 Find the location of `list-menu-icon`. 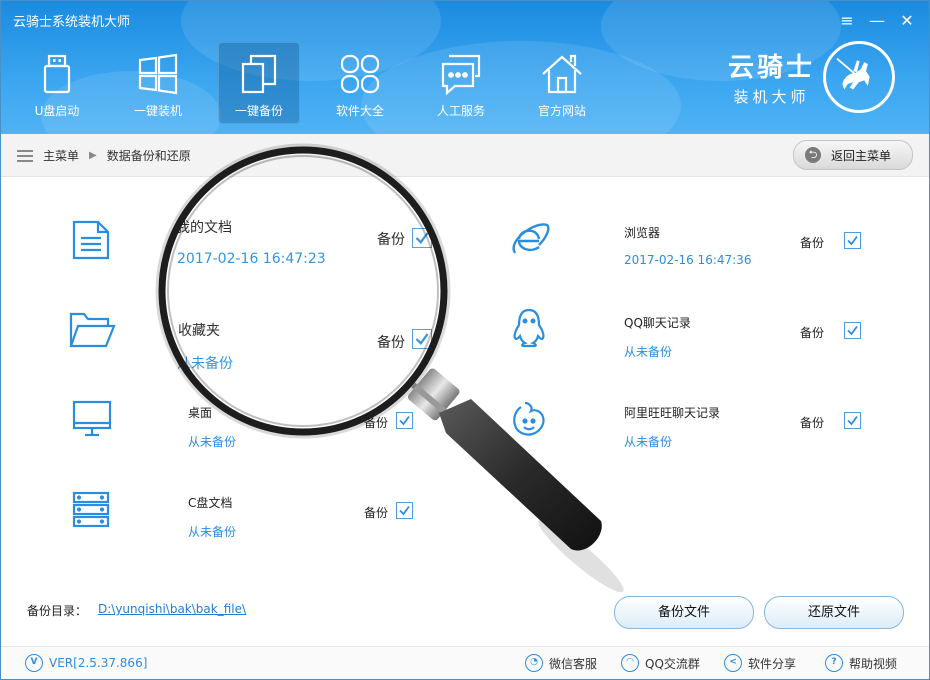

list-menu-icon is located at coordinates (25, 155).